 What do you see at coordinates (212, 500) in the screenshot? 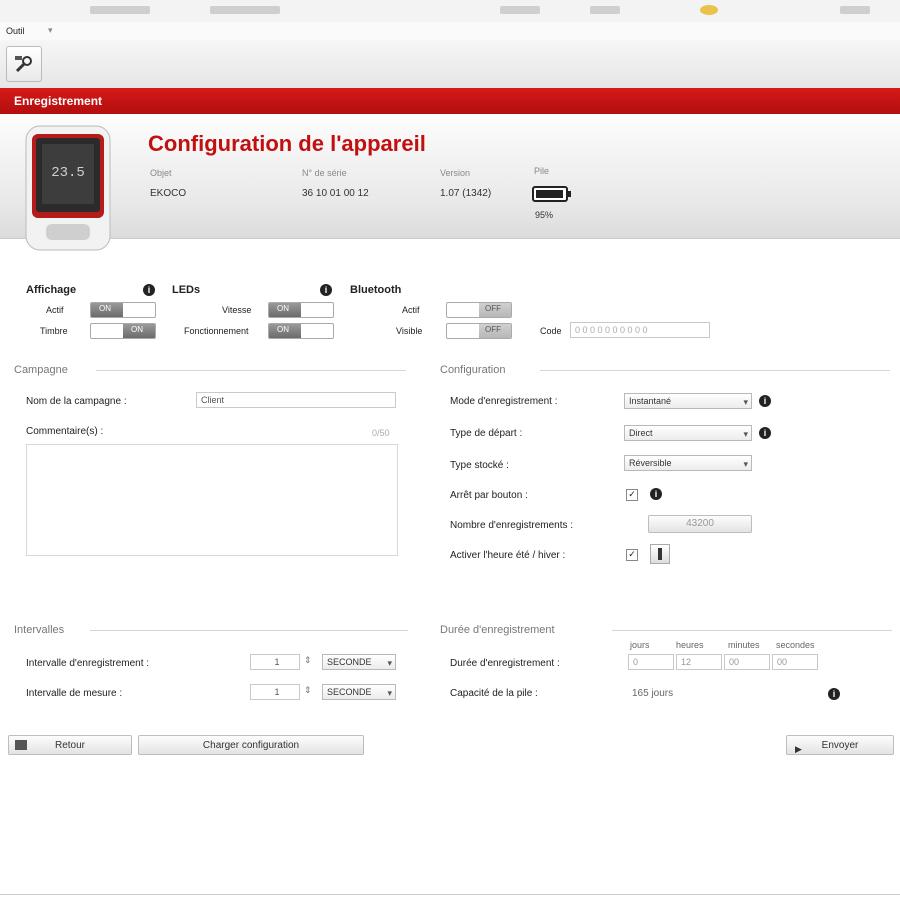
I see `comments-textarea` at bounding box center [212, 500].